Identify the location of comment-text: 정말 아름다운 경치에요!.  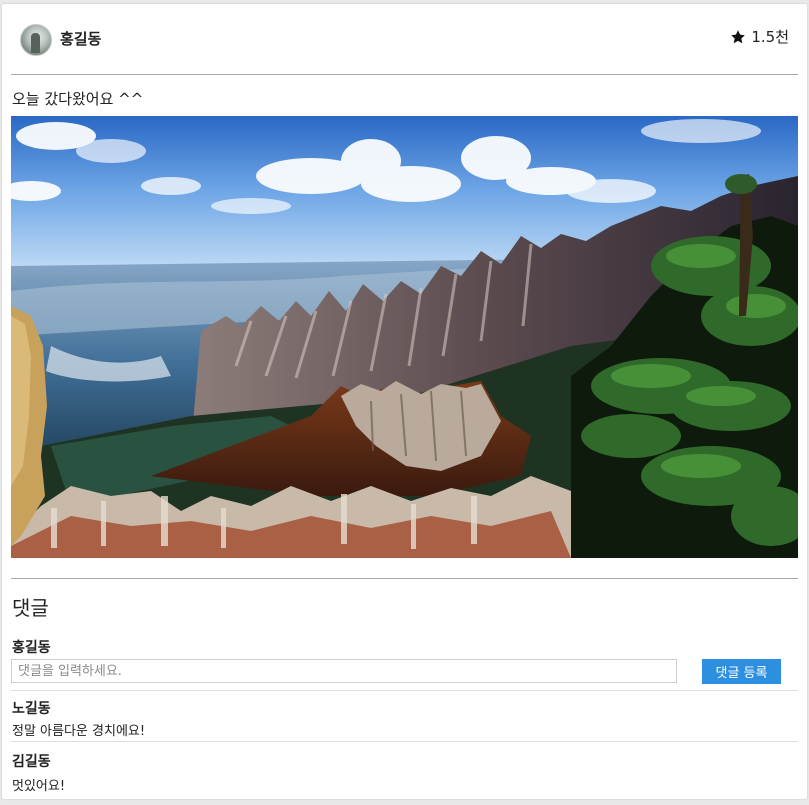
(79, 731).